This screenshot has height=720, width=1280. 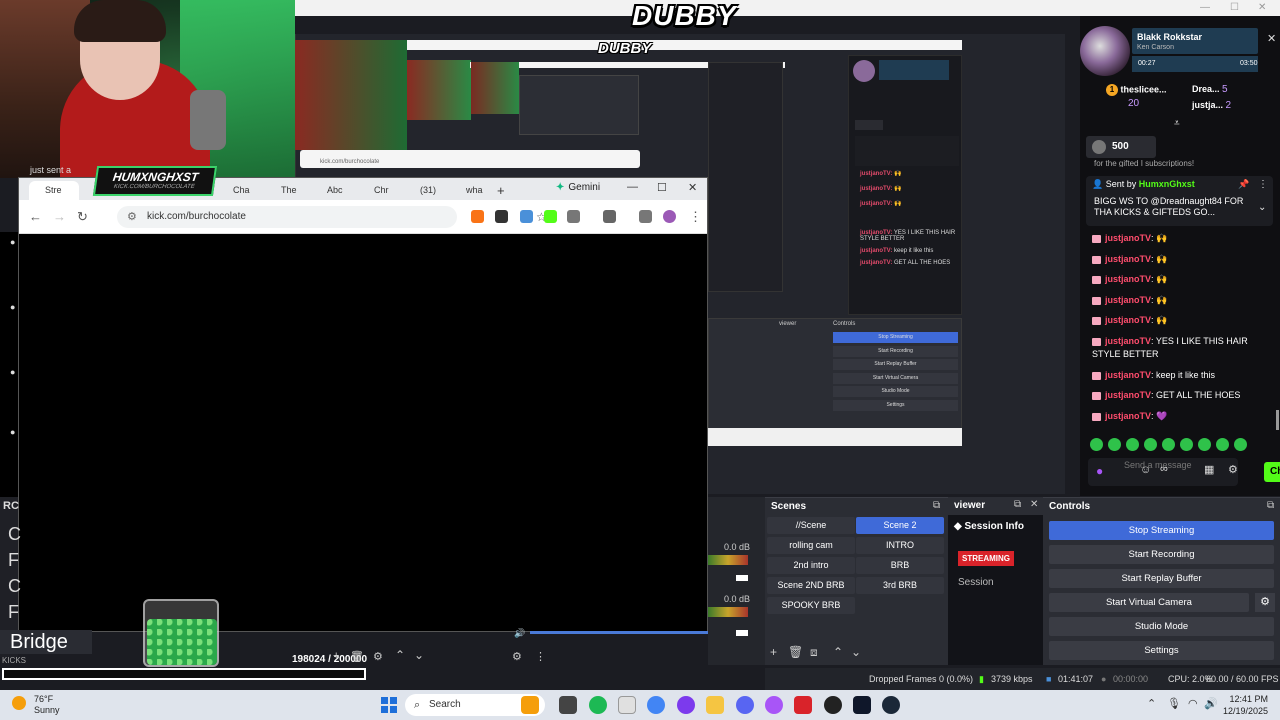 What do you see at coordinates (715, 705) in the screenshot?
I see `file-explorer-icon` at bounding box center [715, 705].